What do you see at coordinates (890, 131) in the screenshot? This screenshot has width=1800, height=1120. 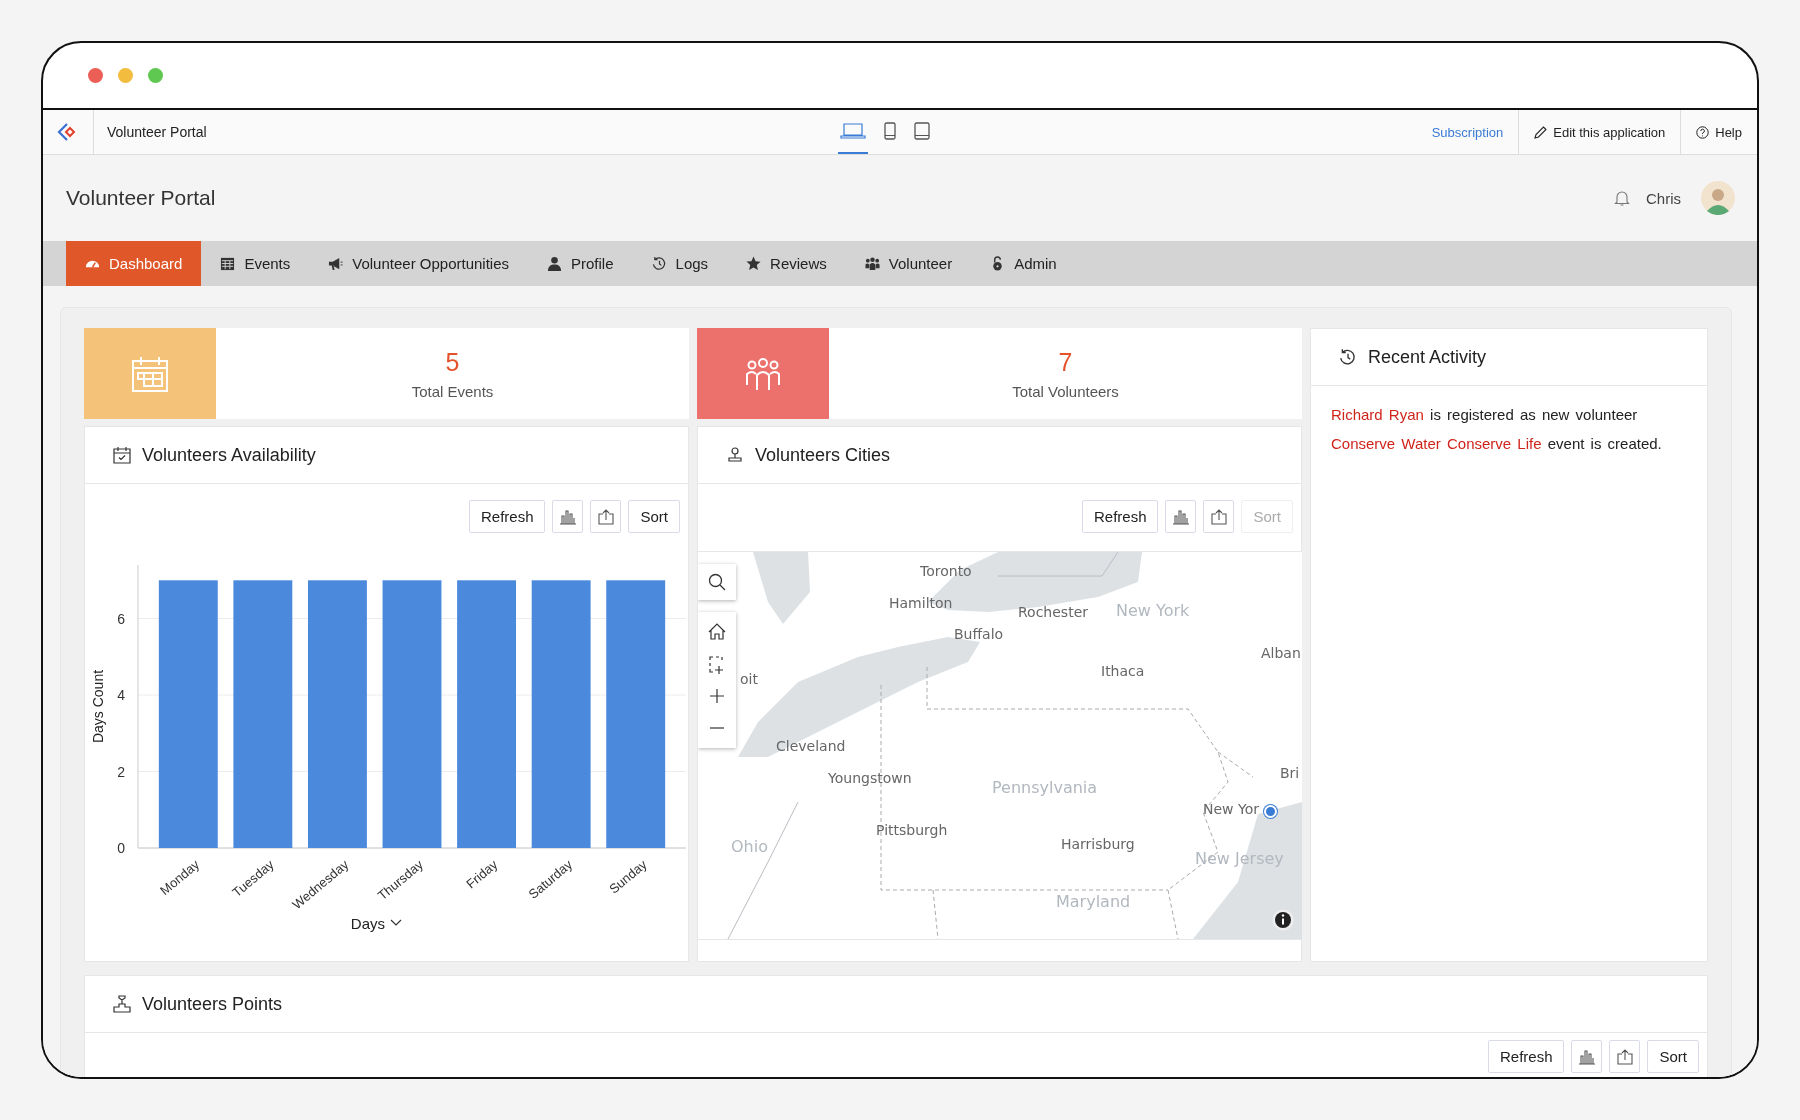 I see `phone-icon` at bounding box center [890, 131].